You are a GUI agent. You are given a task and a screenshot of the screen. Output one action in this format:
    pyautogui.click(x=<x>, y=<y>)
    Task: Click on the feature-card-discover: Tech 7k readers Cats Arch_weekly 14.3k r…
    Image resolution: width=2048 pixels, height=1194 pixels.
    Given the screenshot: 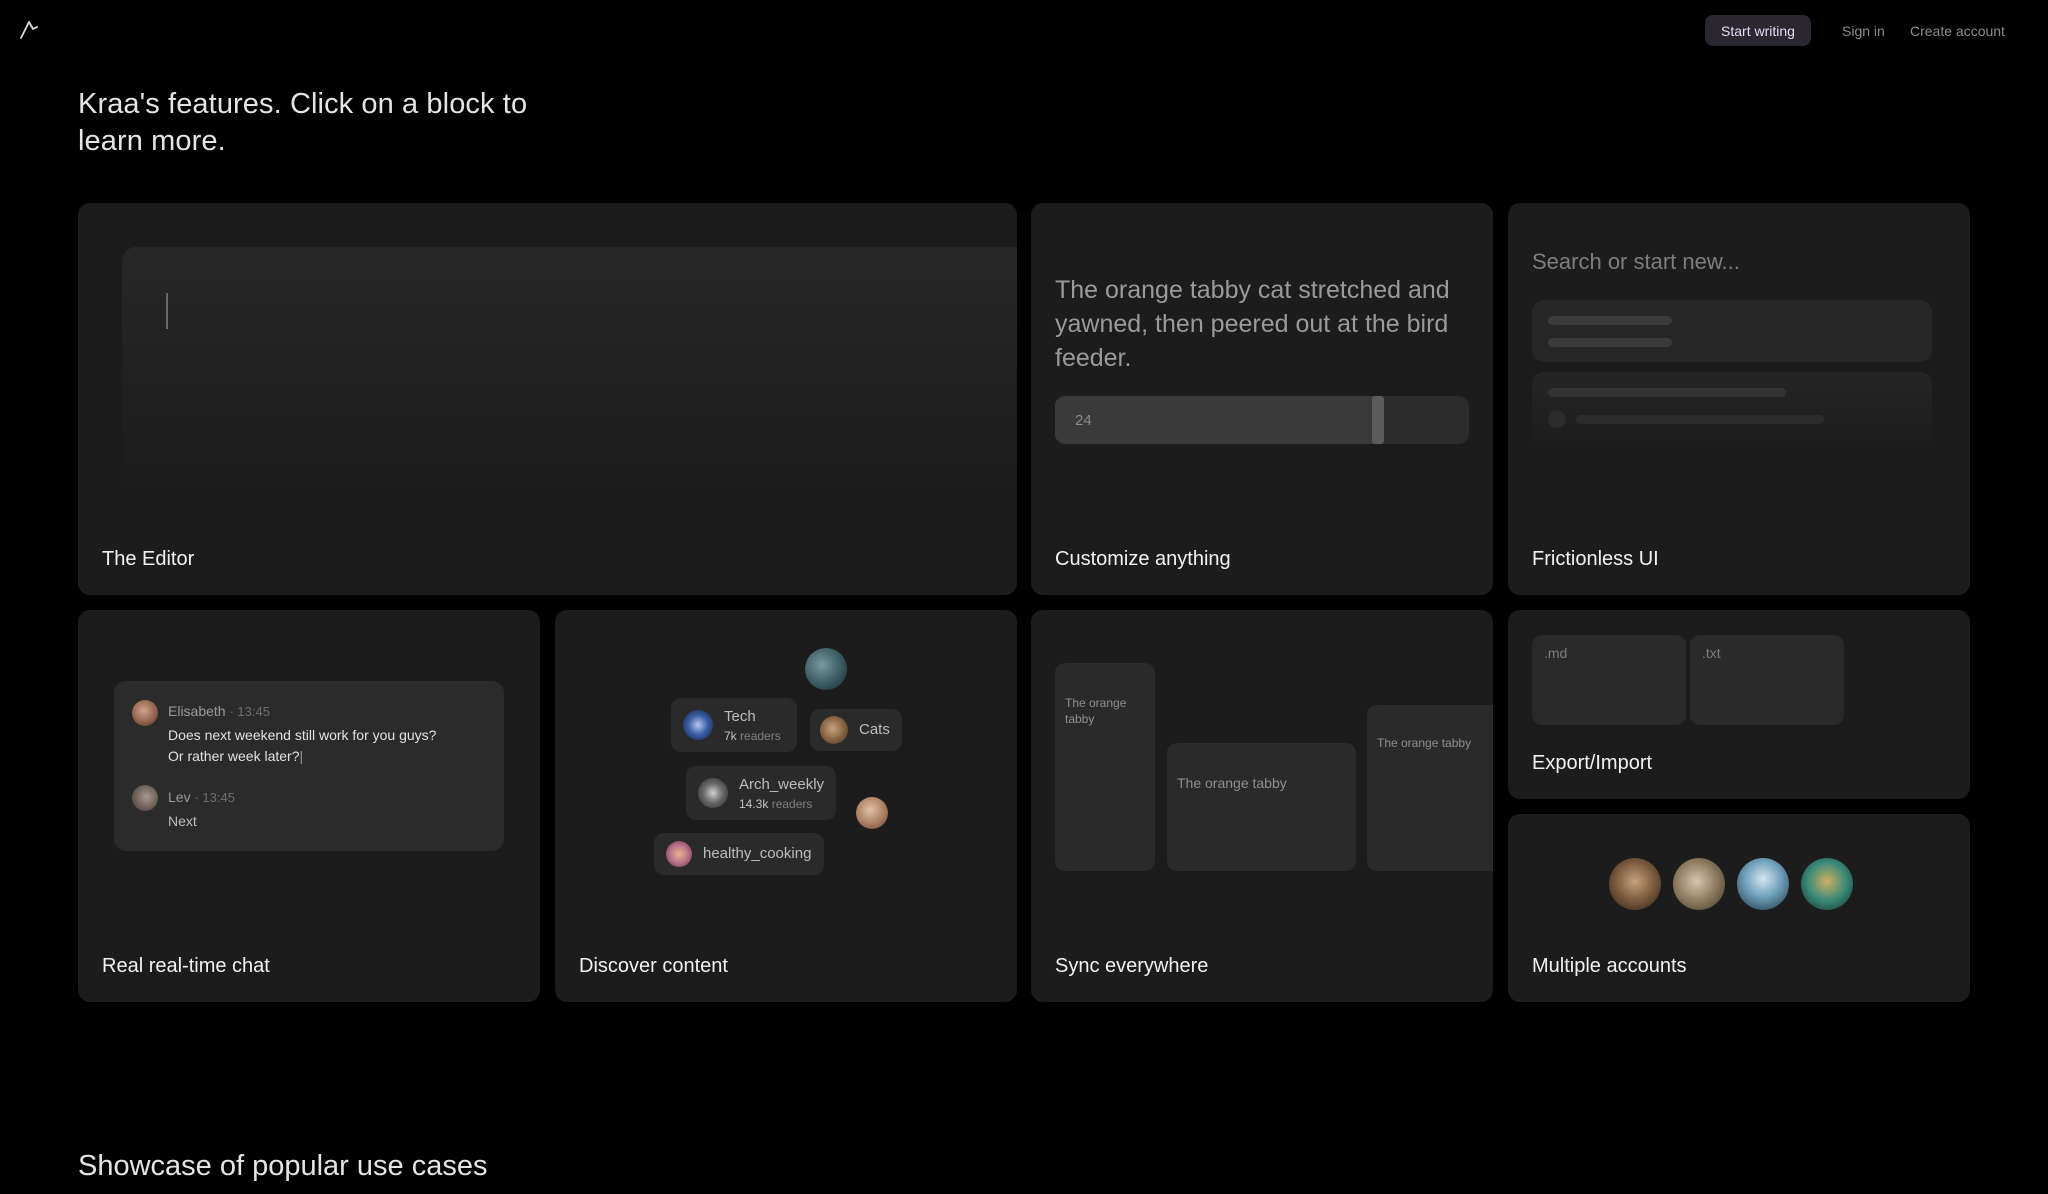 What is the action you would take?
    pyautogui.click(x=786, y=806)
    